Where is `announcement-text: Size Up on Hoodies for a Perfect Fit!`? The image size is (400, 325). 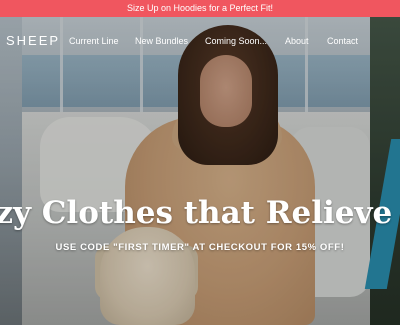 announcement-text: Size Up on Hoodies for a Perfect Fit! is located at coordinates (200, 8).